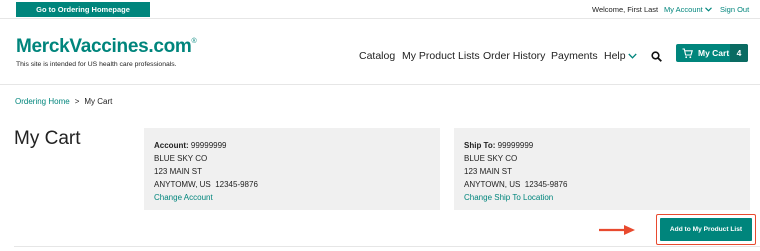 The image size is (760, 251). What do you see at coordinates (480, 145) in the screenshot?
I see `ship-to-heading-label: Ship To:` at bounding box center [480, 145].